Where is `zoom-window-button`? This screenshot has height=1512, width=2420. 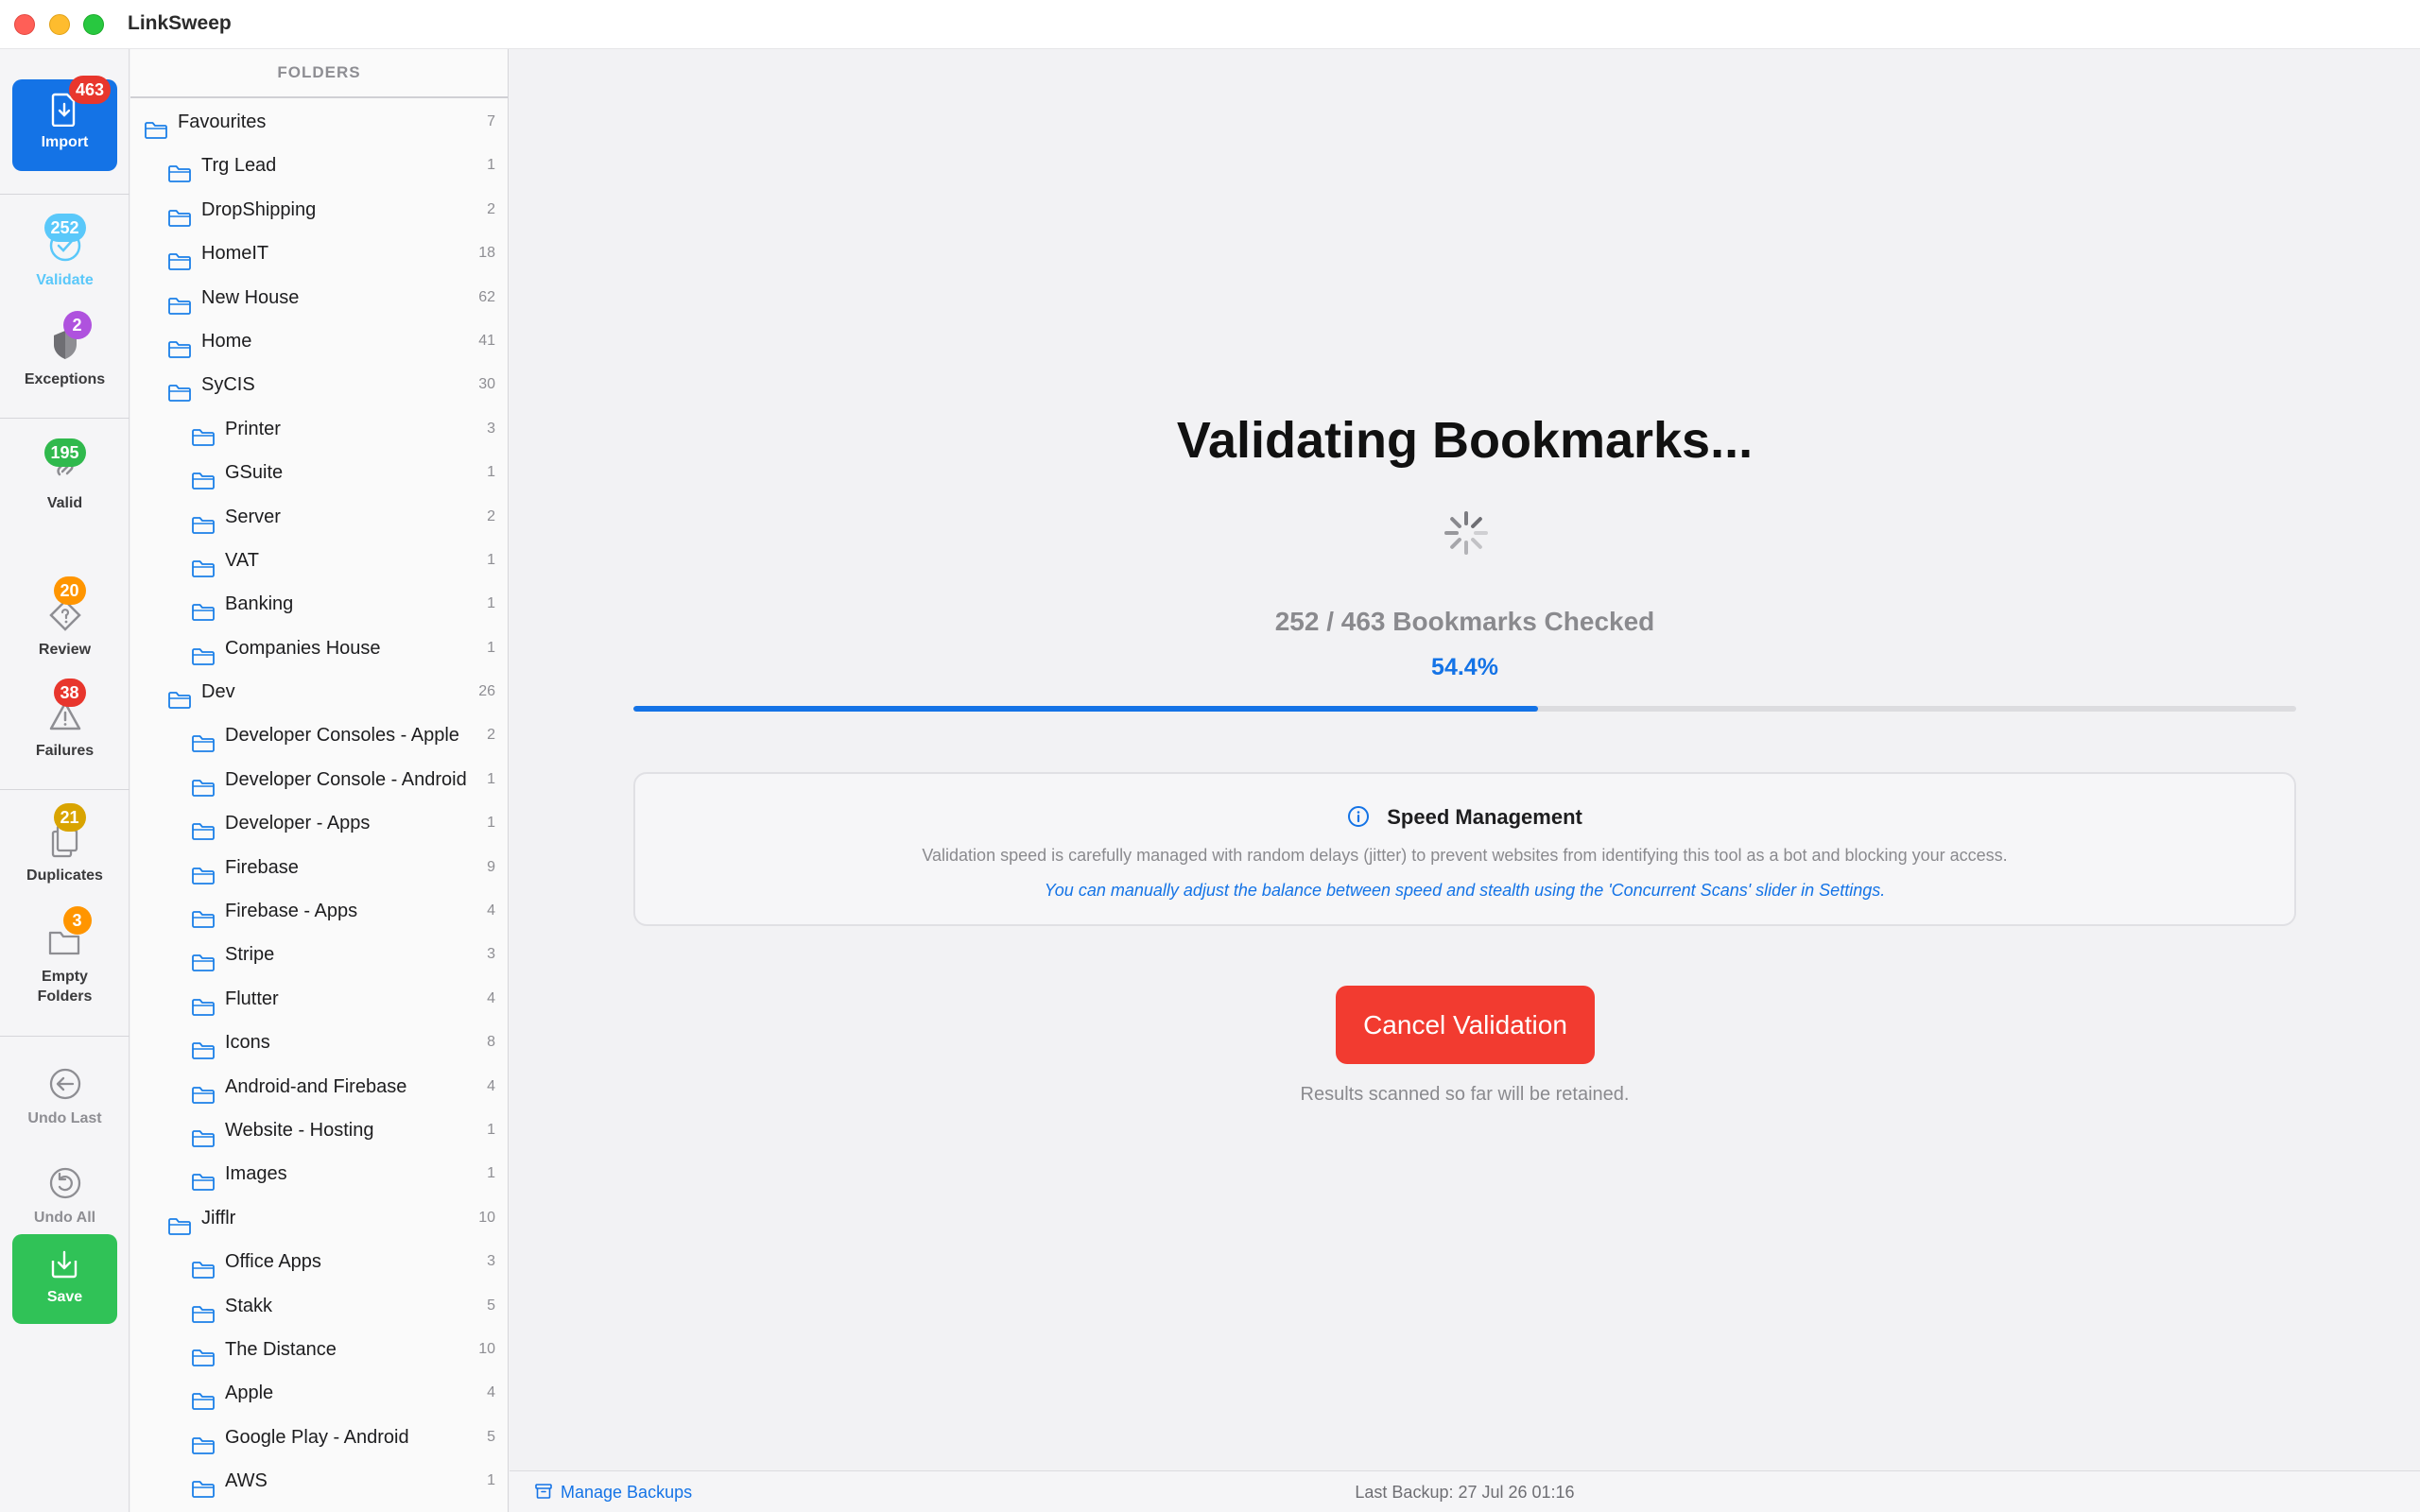
zoom-window-button is located at coordinates (93, 24).